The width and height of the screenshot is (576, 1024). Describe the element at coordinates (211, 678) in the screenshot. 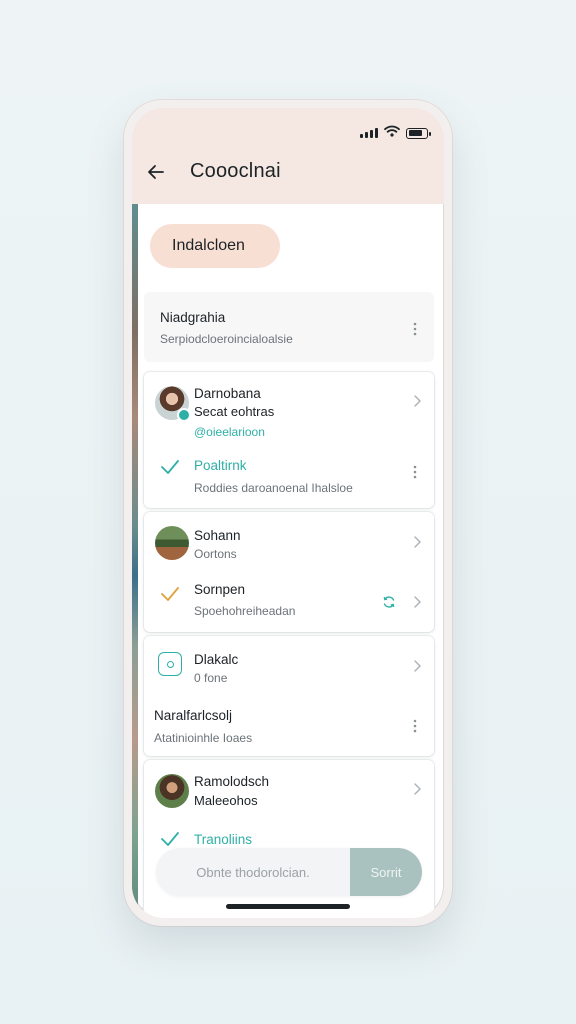

I see `contact-detail: 0 fone` at that location.